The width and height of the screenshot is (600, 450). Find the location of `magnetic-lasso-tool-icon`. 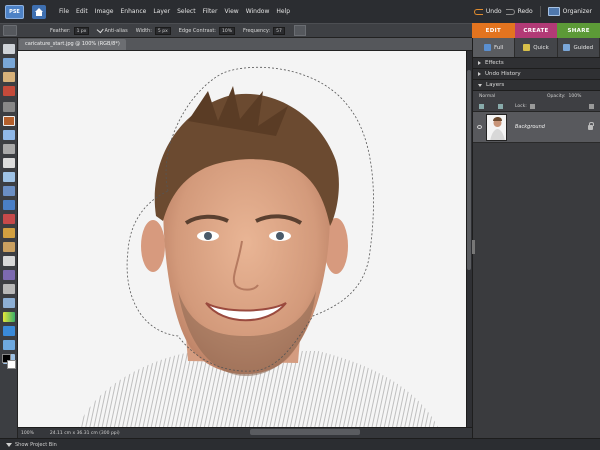

magnetic-lasso-tool-icon is located at coordinates (10, 30).